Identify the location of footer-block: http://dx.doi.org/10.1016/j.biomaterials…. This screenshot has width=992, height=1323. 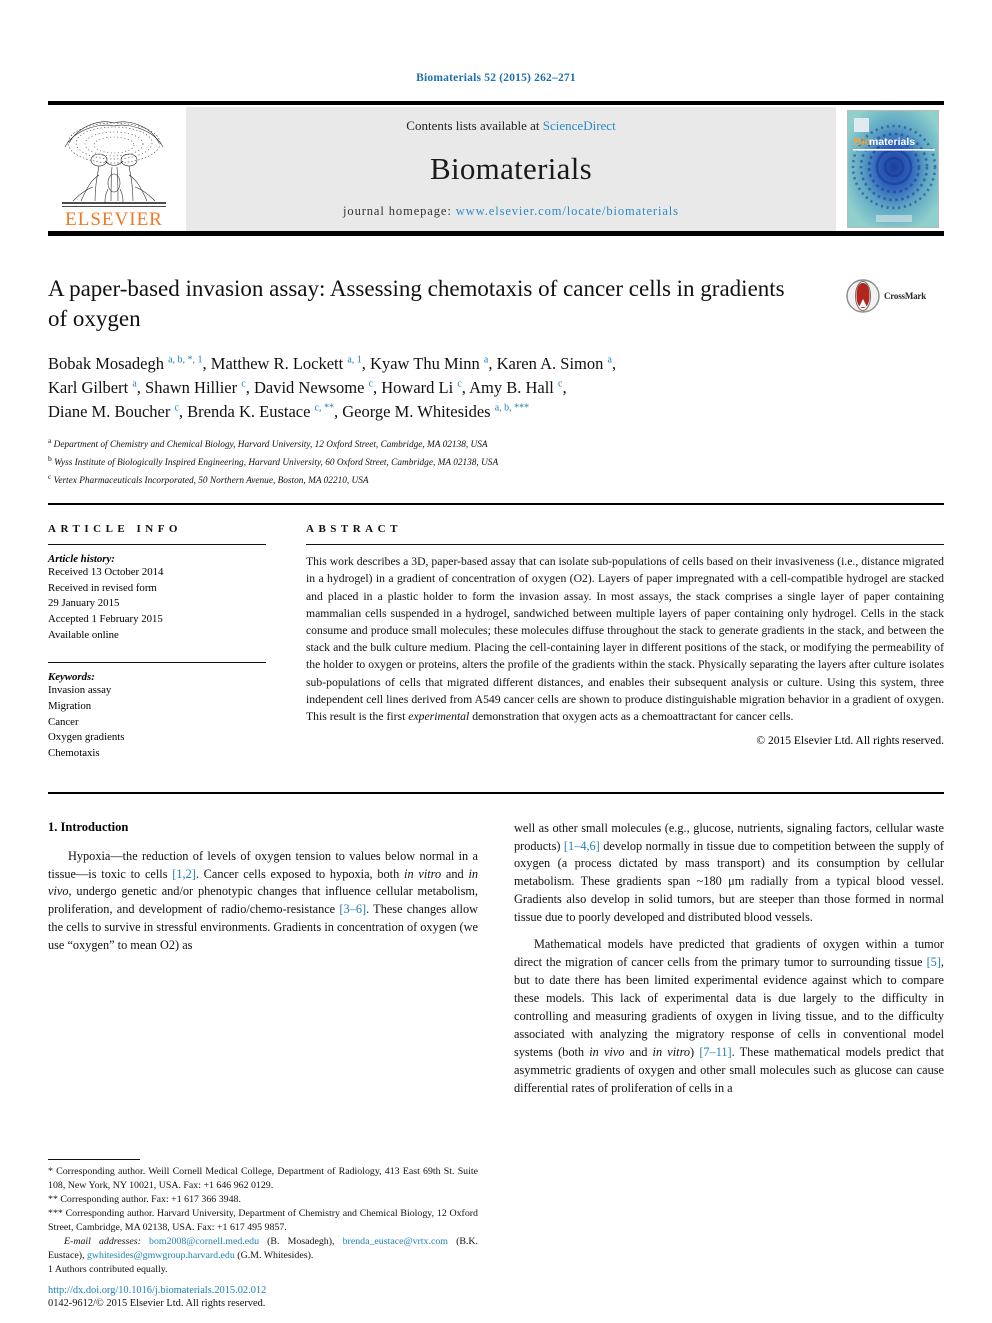
(263, 1297).